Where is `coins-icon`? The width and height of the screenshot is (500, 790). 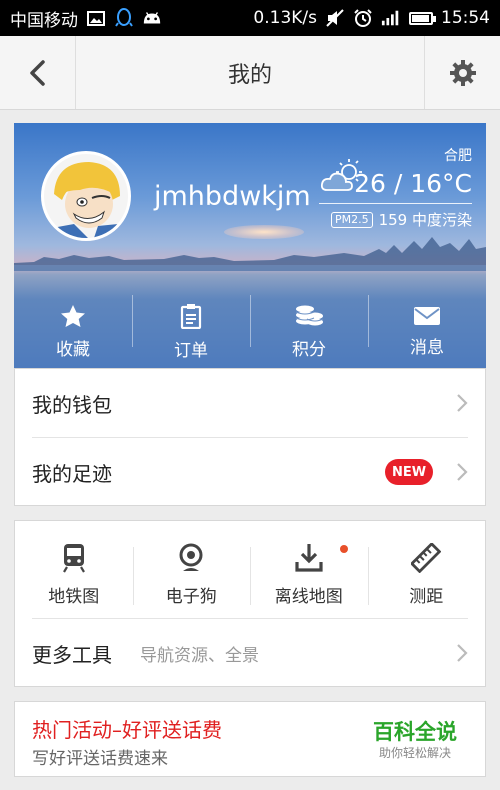 coins-icon is located at coordinates (309, 315).